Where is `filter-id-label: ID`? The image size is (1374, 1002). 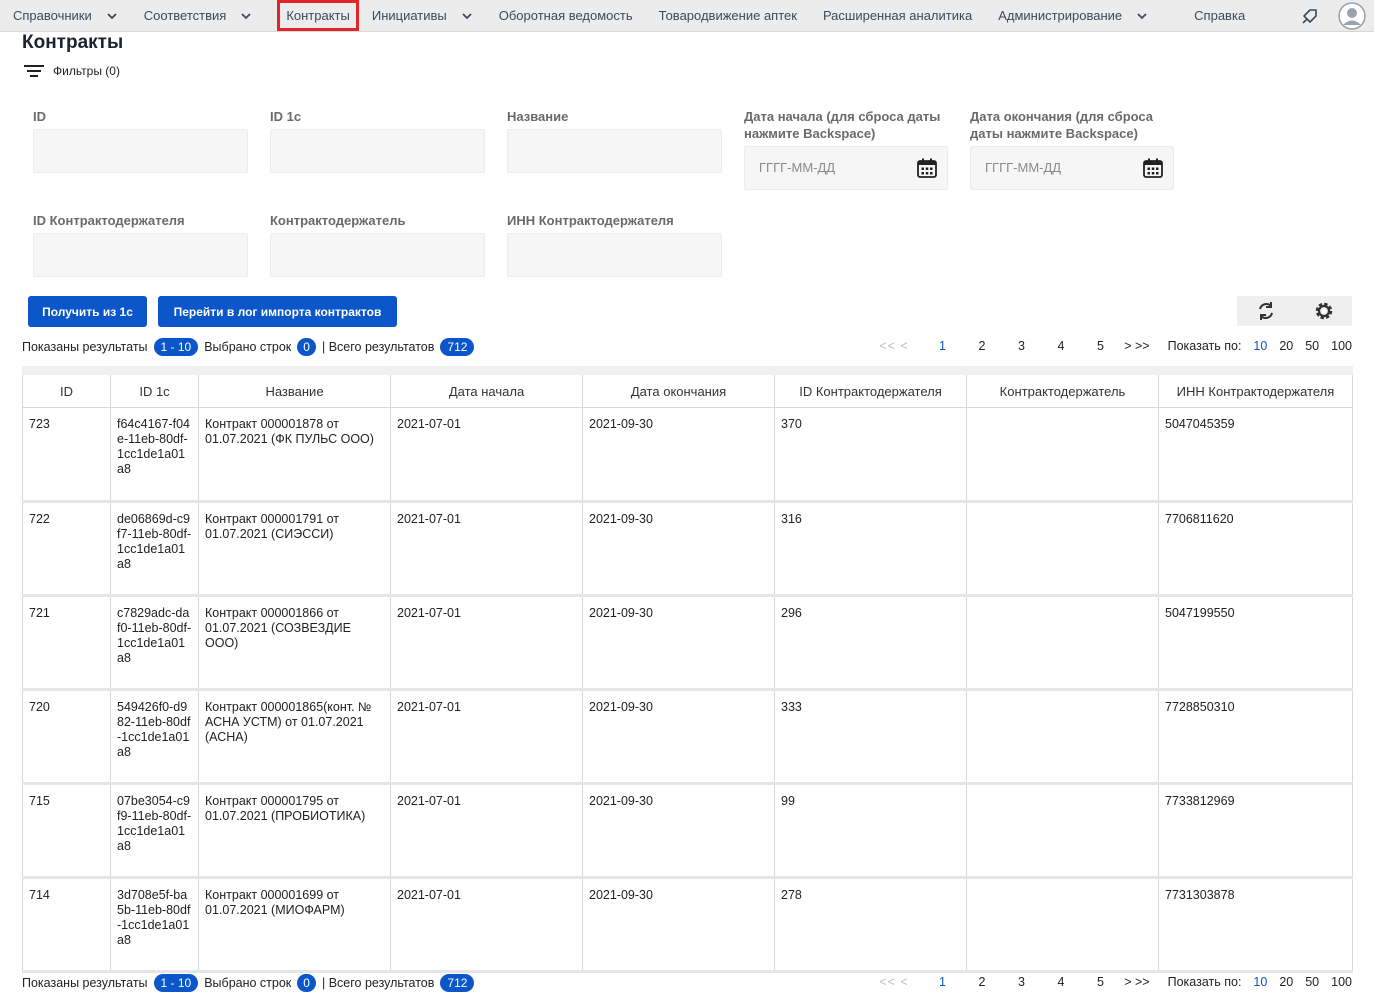
filter-id-label: ID is located at coordinates (39, 116).